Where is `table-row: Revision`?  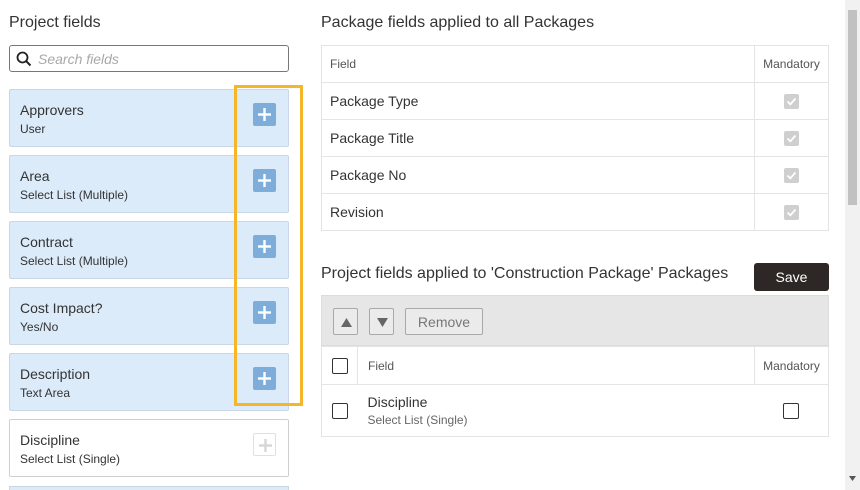 table-row: Revision is located at coordinates (575, 212).